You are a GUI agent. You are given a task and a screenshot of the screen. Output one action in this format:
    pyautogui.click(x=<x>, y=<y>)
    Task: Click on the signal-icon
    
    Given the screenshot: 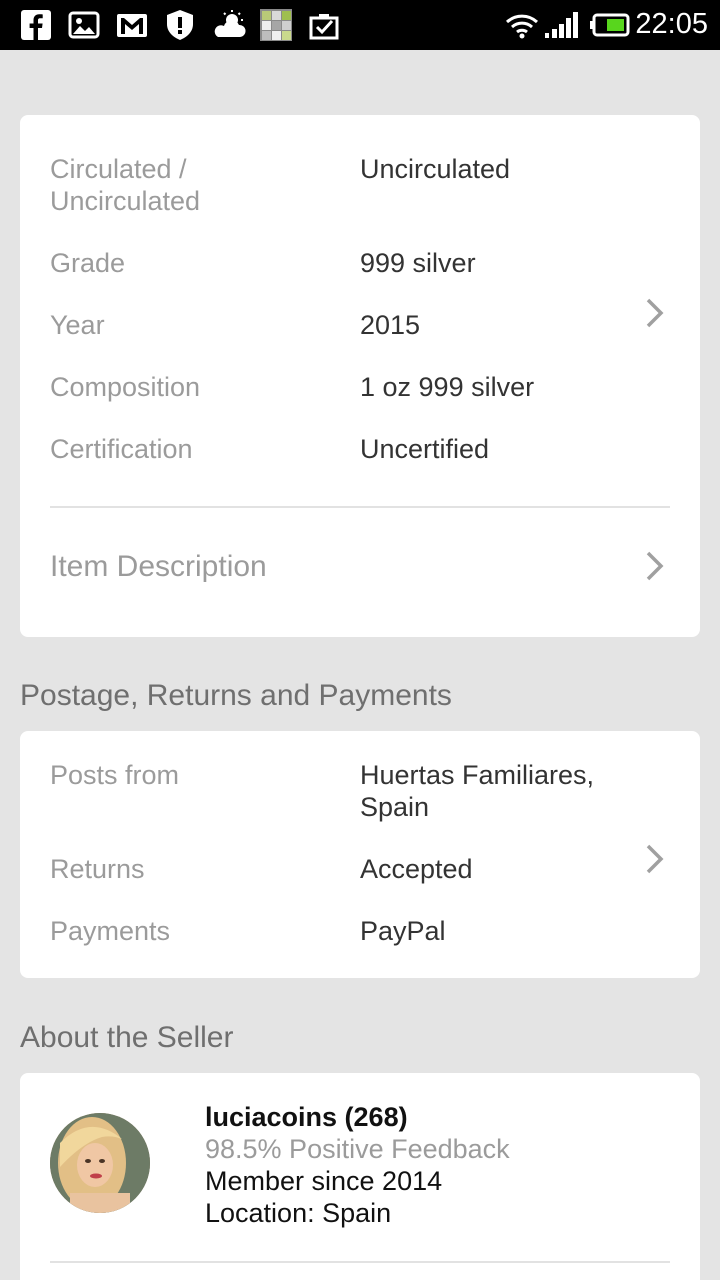 What is the action you would take?
    pyautogui.click(x=561, y=25)
    